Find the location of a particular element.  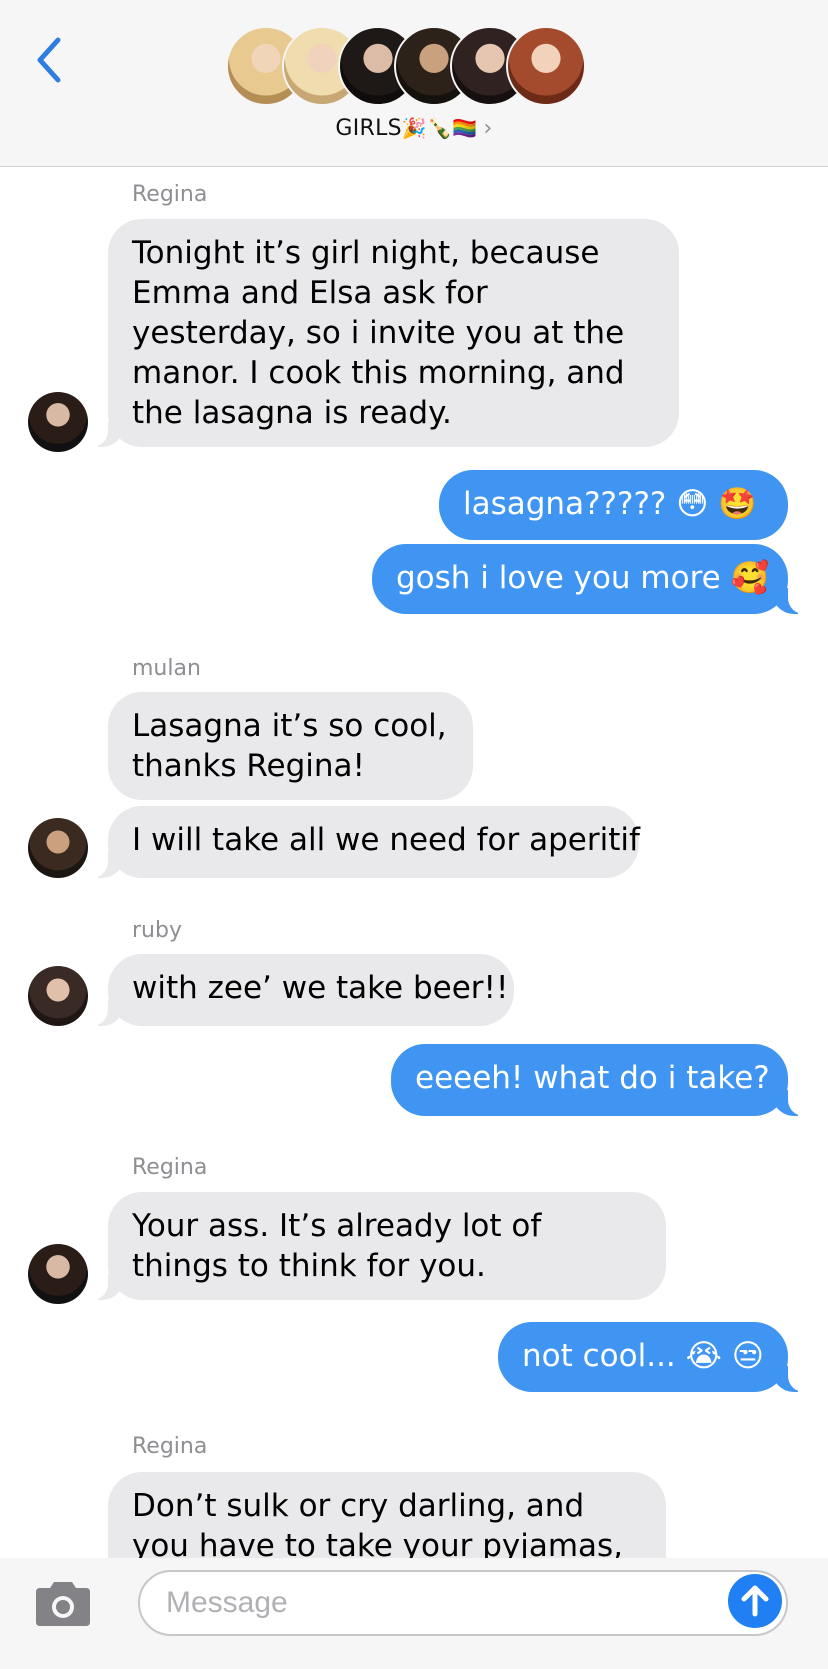

message-bubble-incoming: with zee’ we take beer!! is located at coordinates (298, 990).